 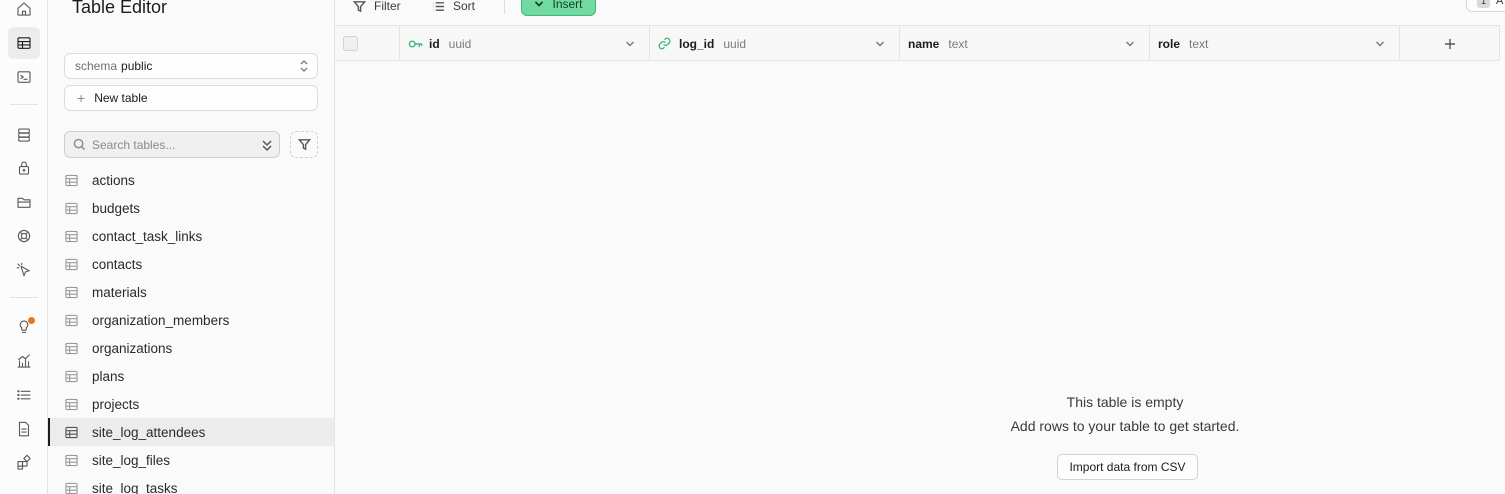 I want to click on schema-select: schema public, so click(x=191, y=66).